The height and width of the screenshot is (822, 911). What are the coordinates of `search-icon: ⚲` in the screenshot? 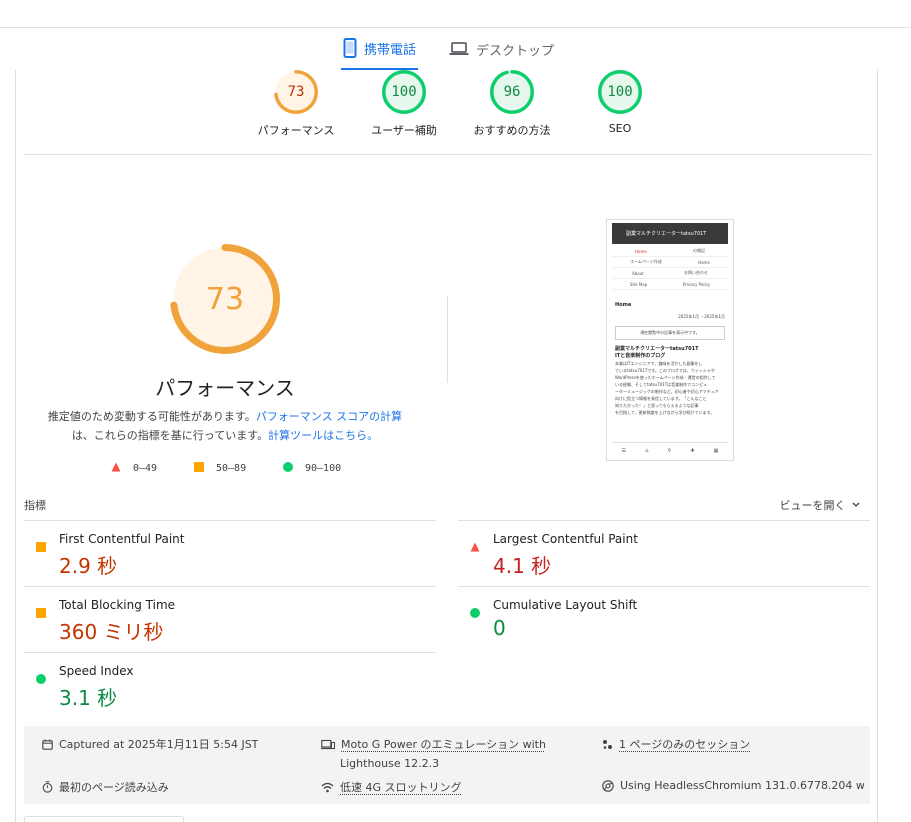 It's located at (670, 451).